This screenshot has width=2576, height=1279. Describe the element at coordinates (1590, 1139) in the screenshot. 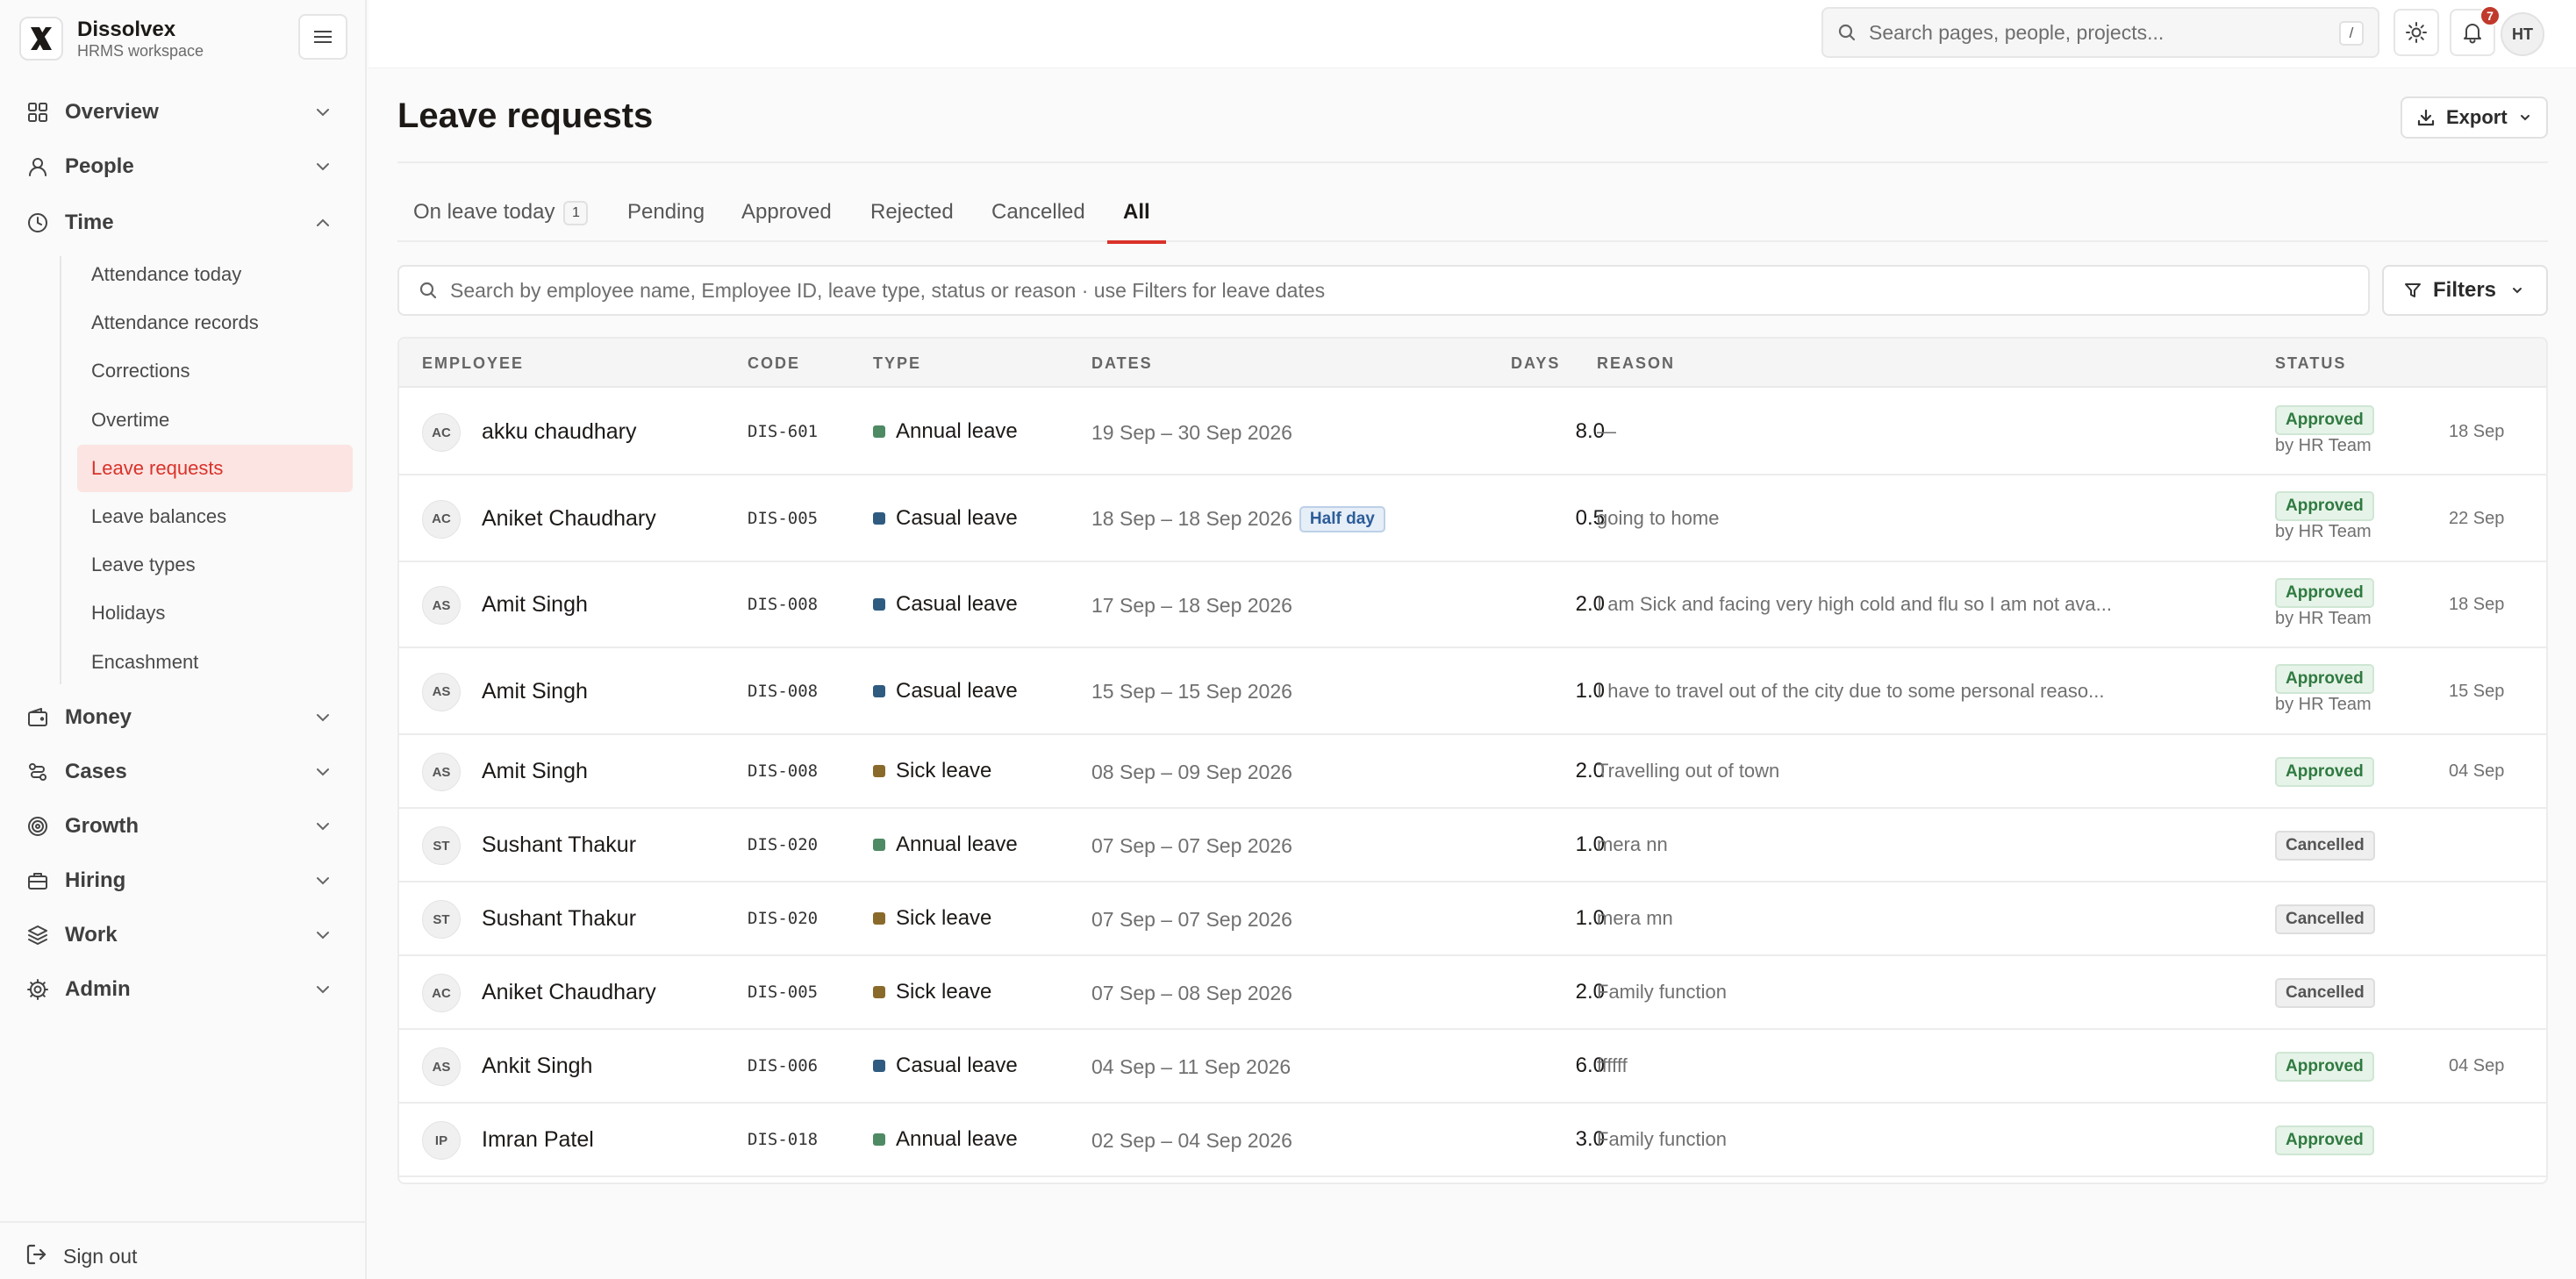

I see `leave-days: 3.0` at that location.